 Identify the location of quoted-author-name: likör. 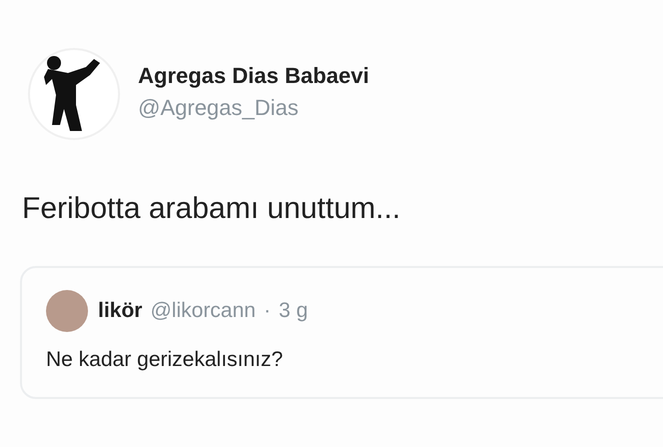
(120, 311).